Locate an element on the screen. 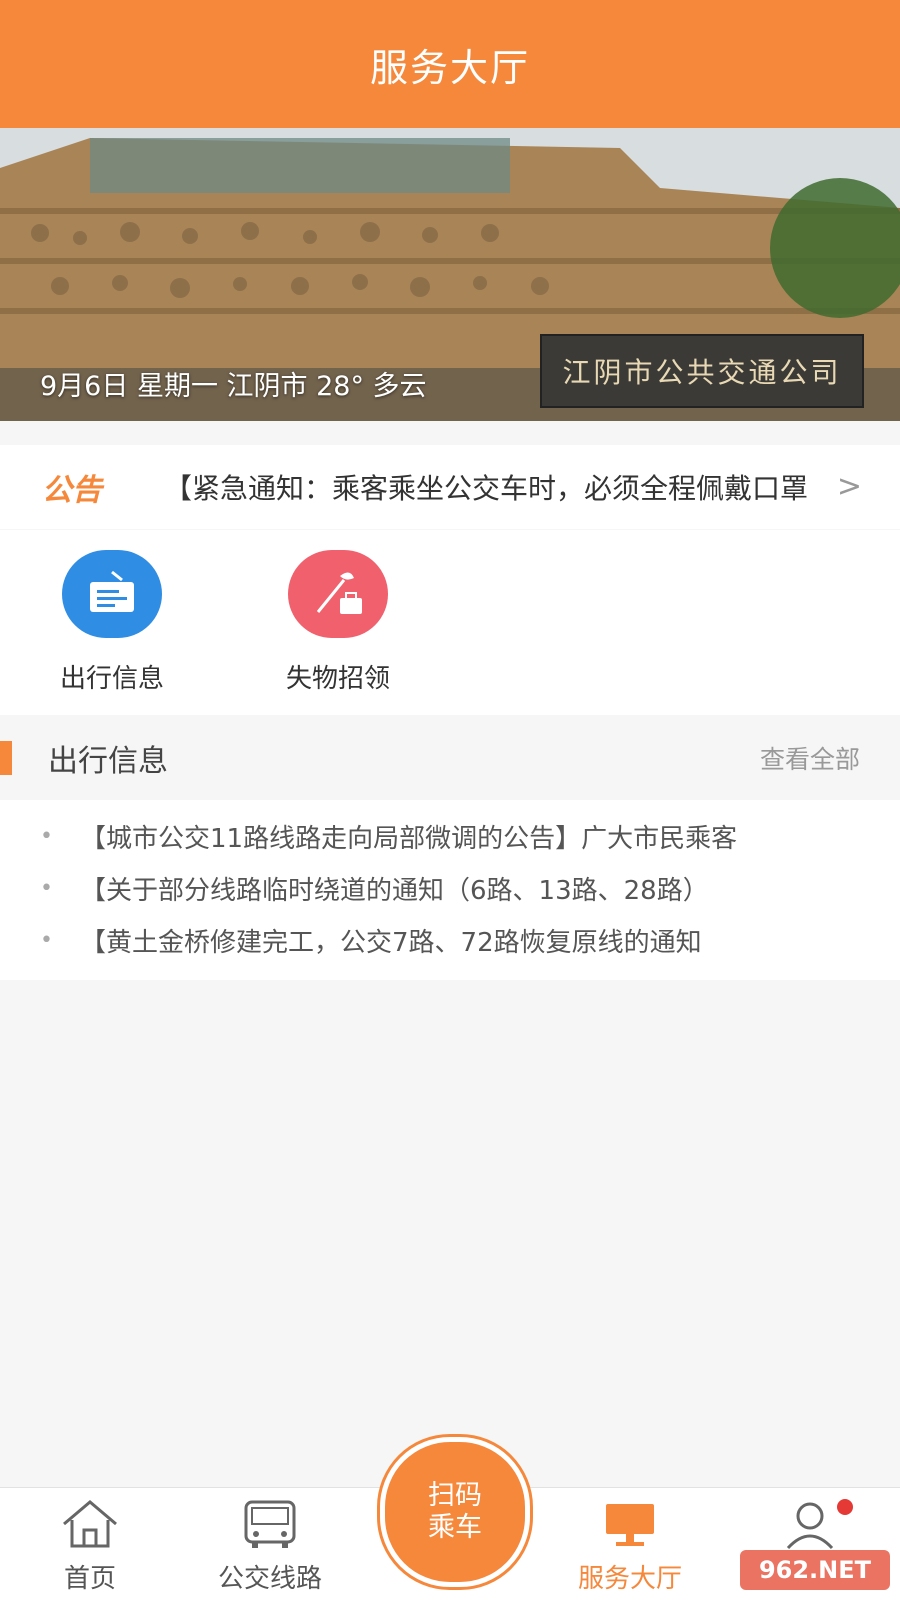 The height and width of the screenshot is (1601, 900). list-item: • 【关于部分线路临时绕道的通知（6路、13路、28路） is located at coordinates (450, 888).